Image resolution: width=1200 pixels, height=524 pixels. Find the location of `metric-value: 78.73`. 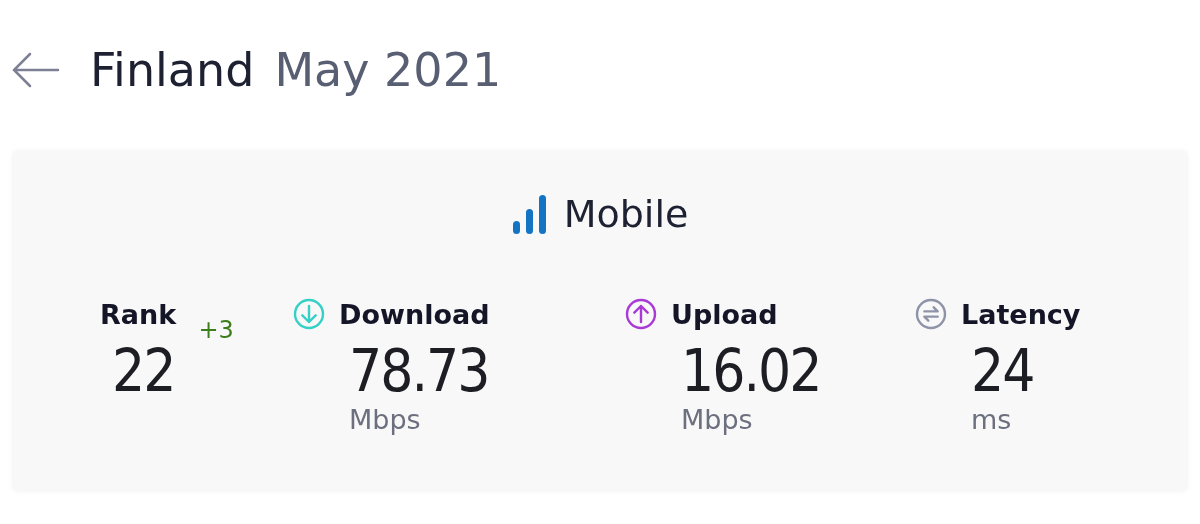

metric-value: 78.73 is located at coordinates (419, 371).